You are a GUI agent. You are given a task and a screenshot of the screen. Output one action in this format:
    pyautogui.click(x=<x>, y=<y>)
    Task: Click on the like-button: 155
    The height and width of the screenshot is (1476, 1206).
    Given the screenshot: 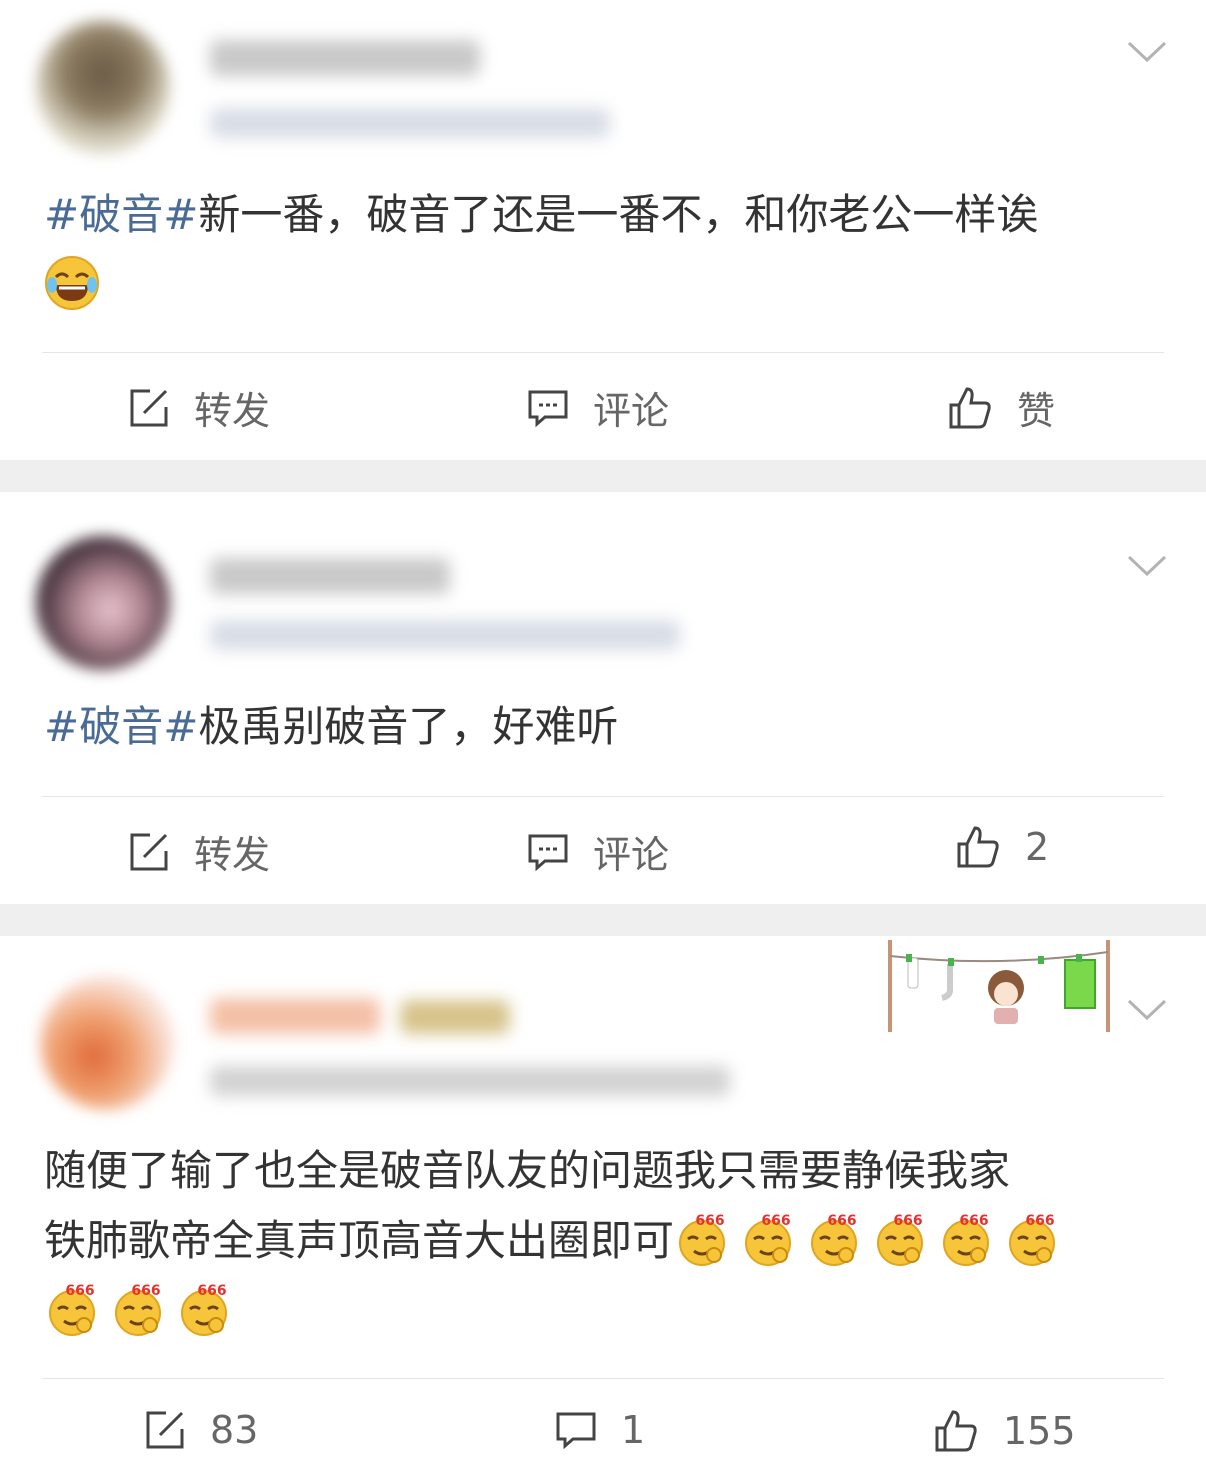 What is the action you would take?
    pyautogui.click(x=1004, y=1431)
    